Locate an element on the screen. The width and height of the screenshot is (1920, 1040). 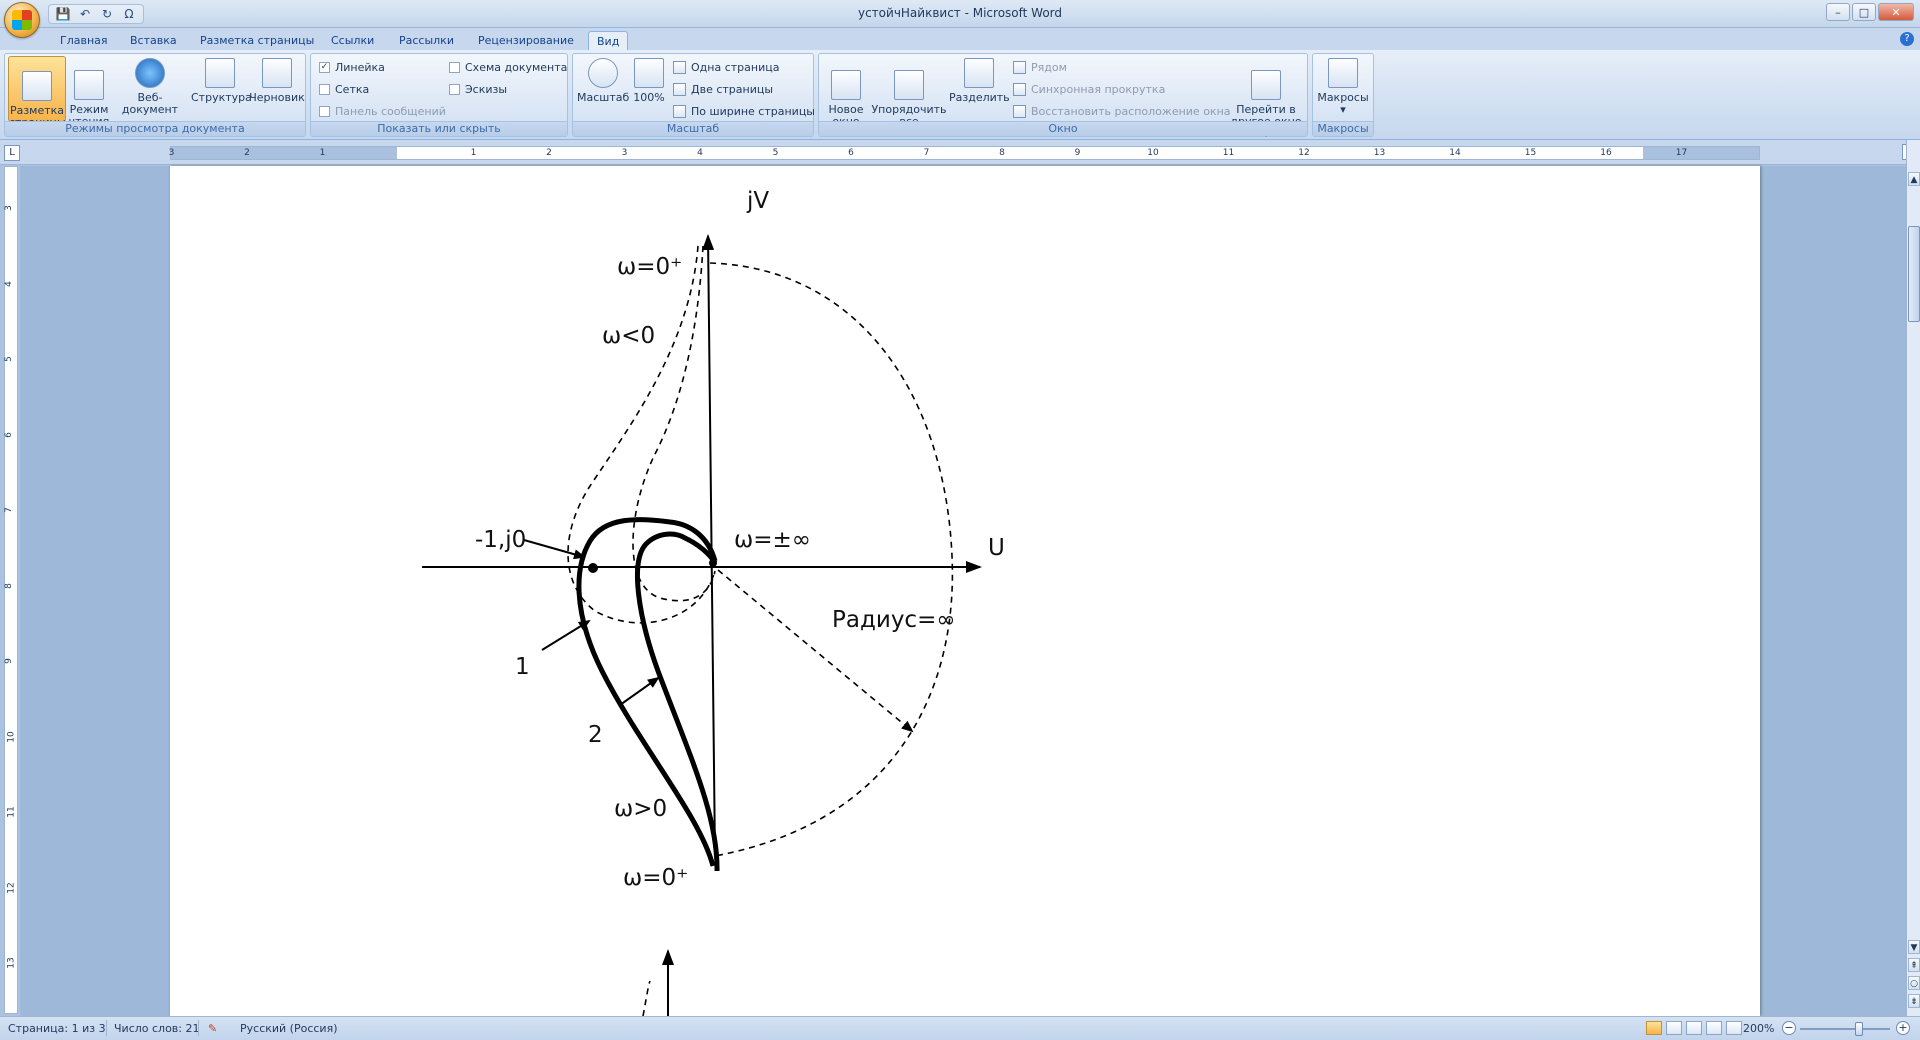
draft-button: Черновик is located at coordinates (277, 89).